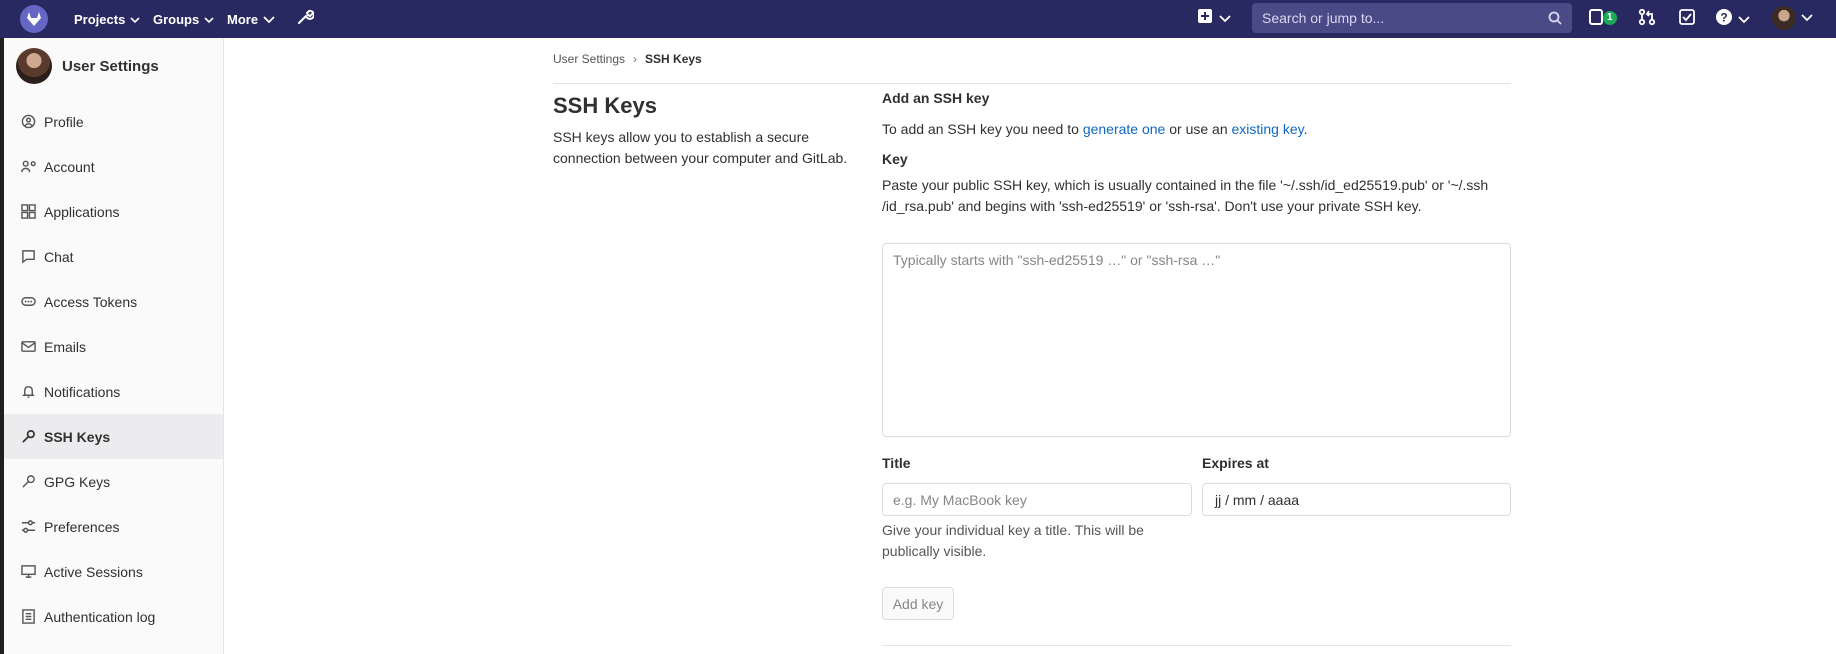 The width and height of the screenshot is (1836, 654). Describe the element at coordinates (69, 166) in the screenshot. I see `sidebar-item-label: Account` at that location.